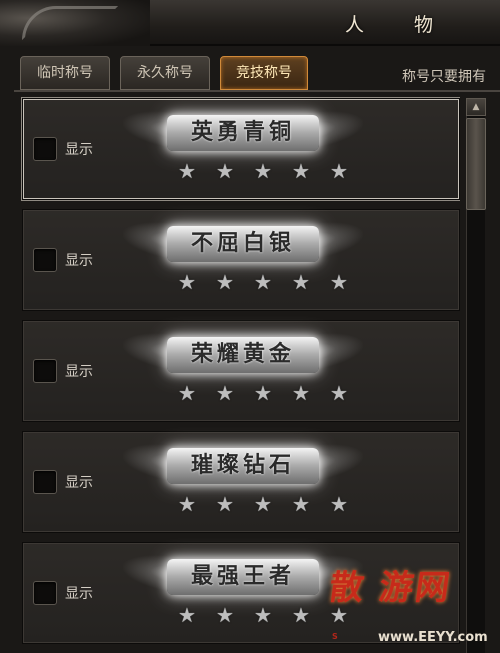  What do you see at coordinates (400, 25) in the screenshot?
I see `window-title: 人 物` at bounding box center [400, 25].